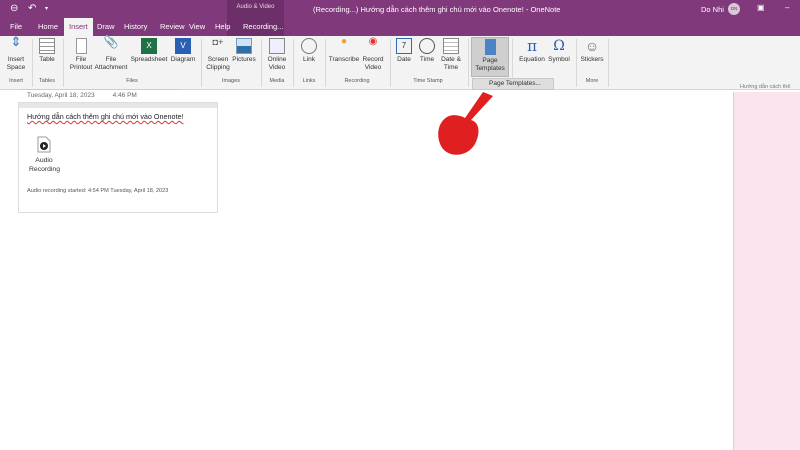 The image size is (800, 450). Describe the element at coordinates (81, 46) in the screenshot. I see `file-printout-icon` at that location.